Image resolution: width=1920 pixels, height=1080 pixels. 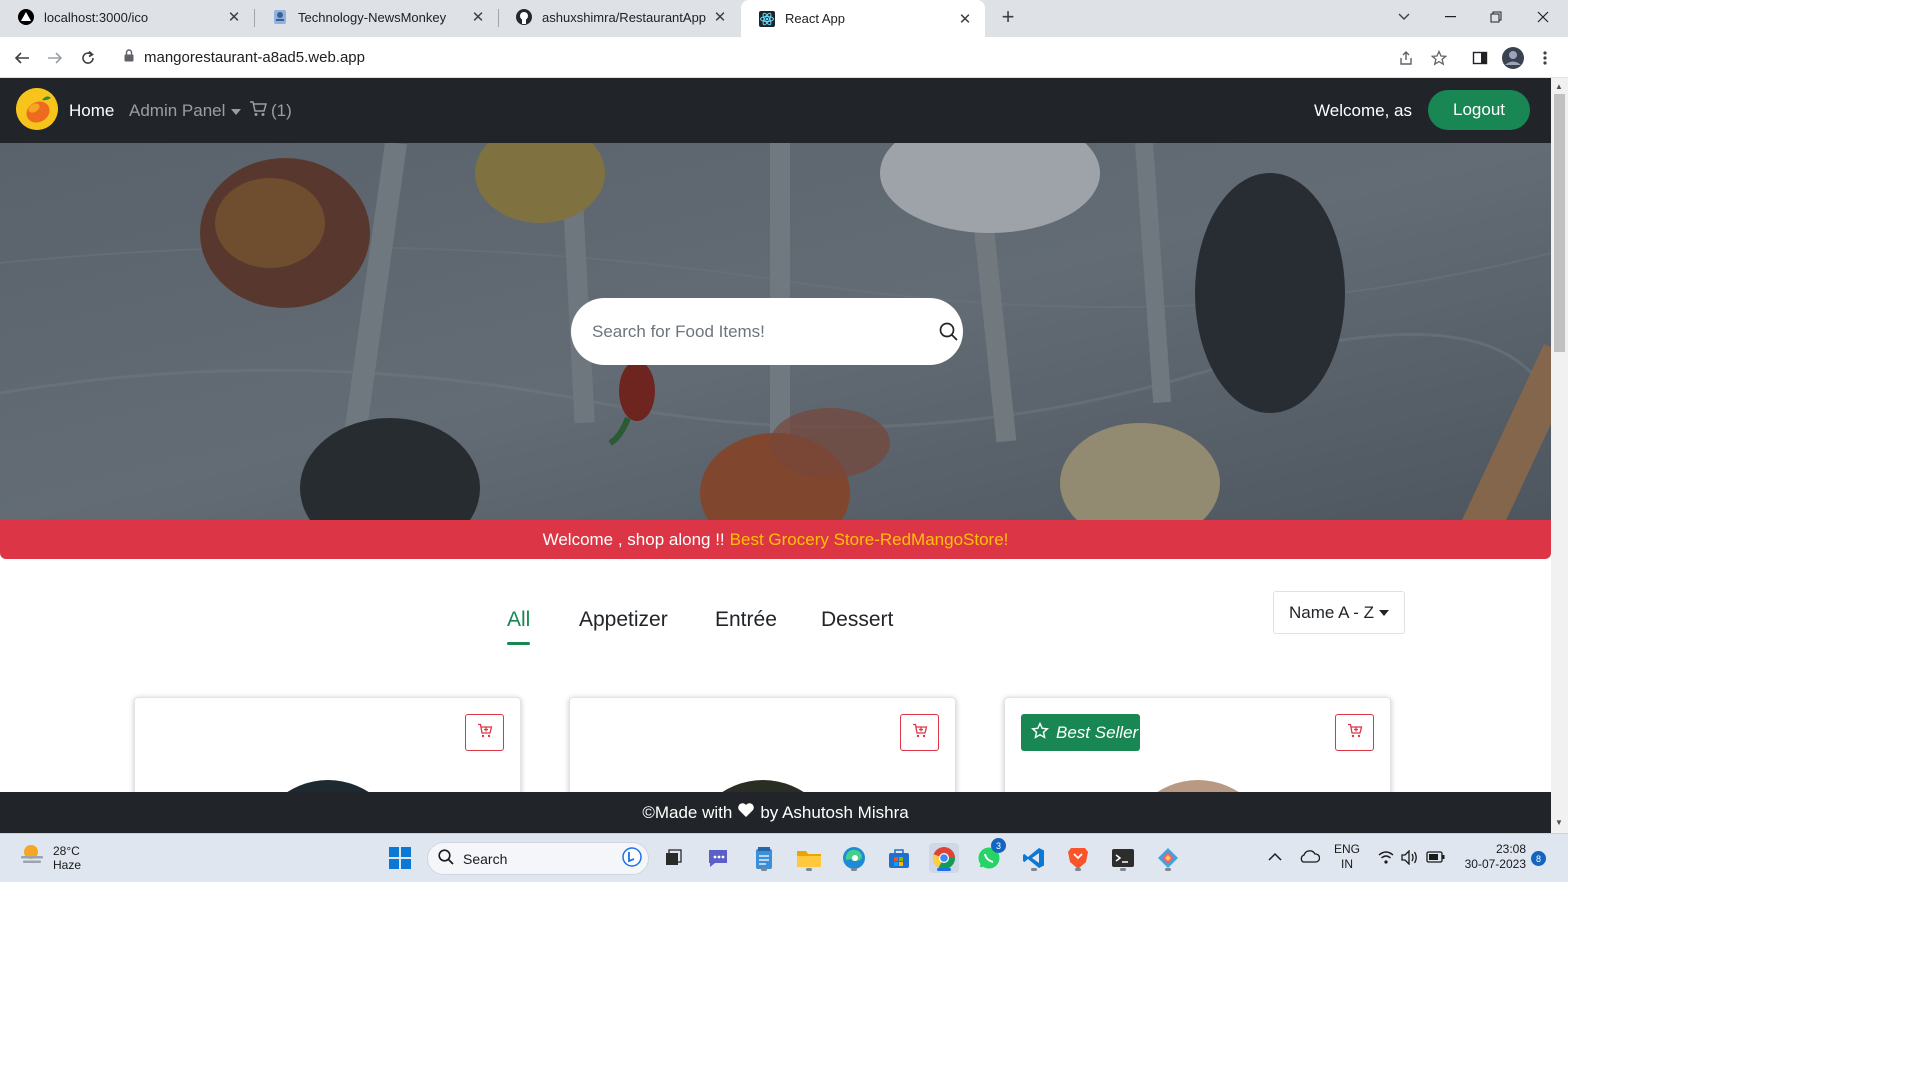 What do you see at coordinates (632, 858) in the screenshot?
I see `bing-icon` at bounding box center [632, 858].